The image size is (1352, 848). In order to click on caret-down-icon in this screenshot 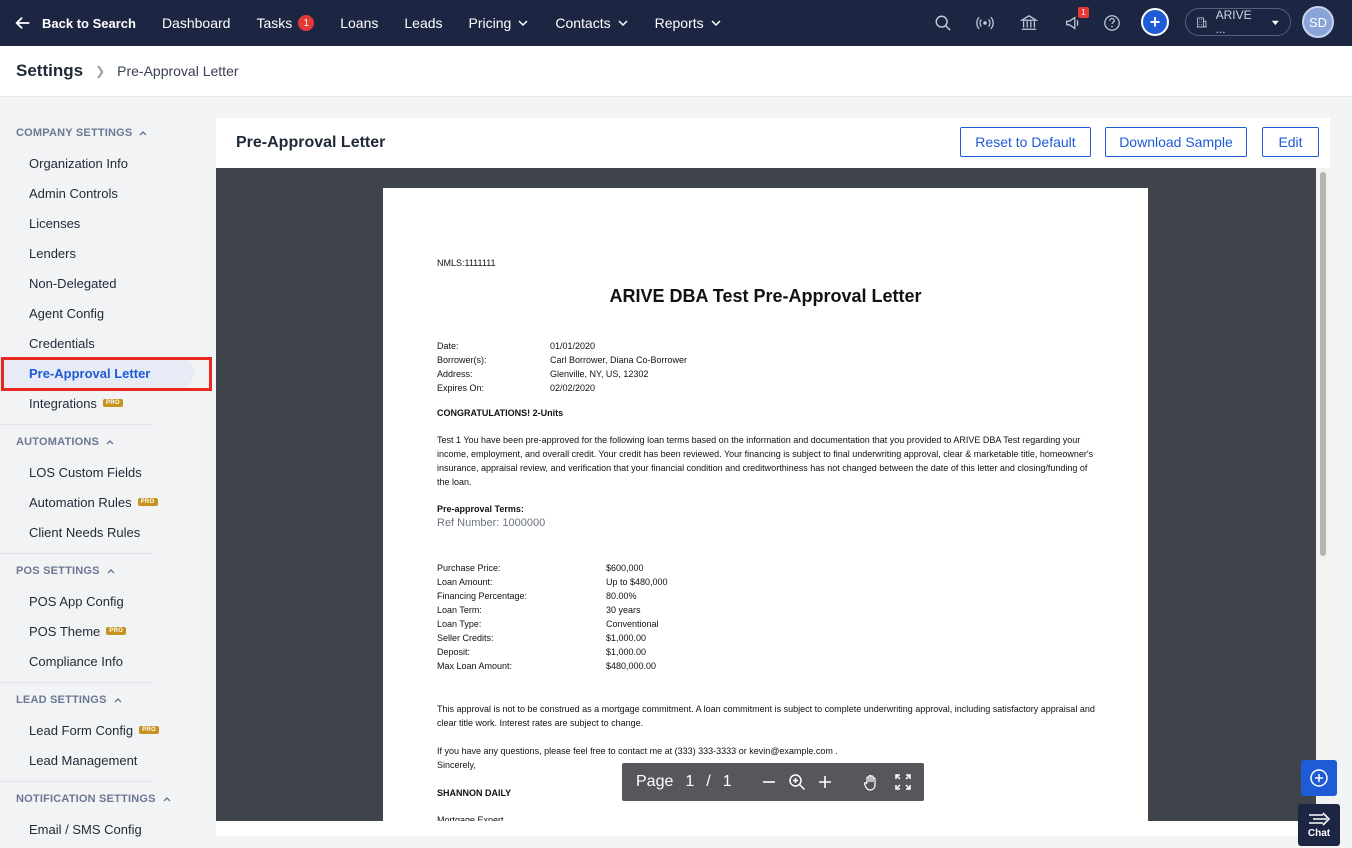, I will do `click(1276, 22)`.